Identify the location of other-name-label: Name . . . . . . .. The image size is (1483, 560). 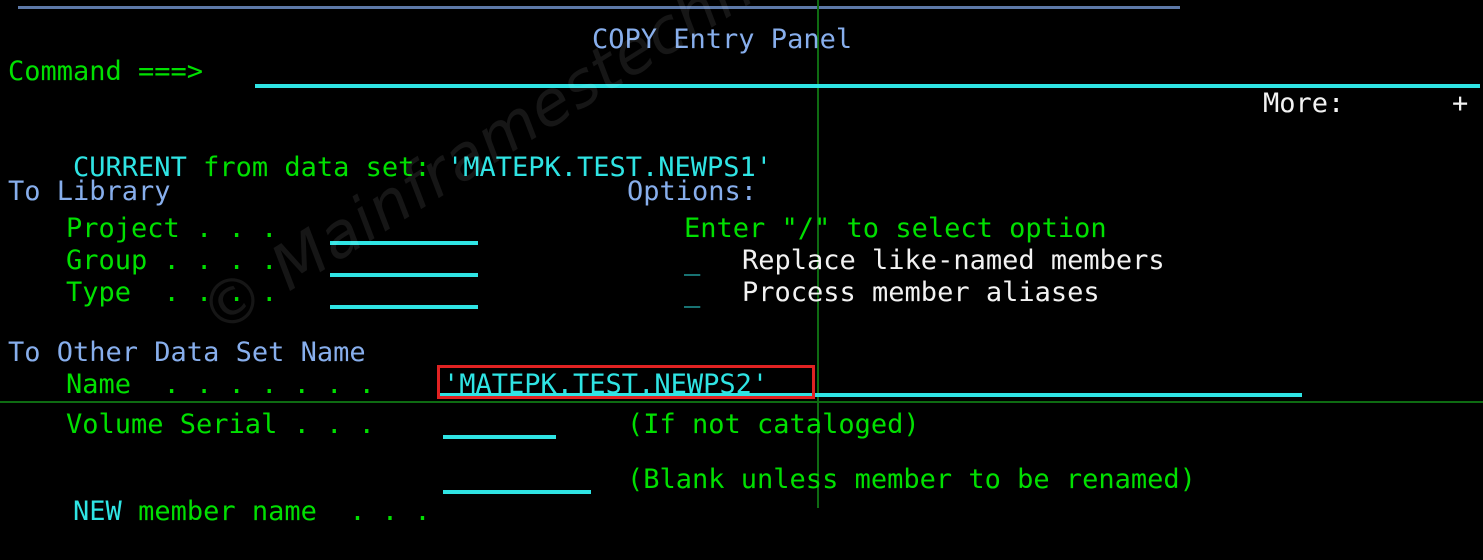
(220, 384).